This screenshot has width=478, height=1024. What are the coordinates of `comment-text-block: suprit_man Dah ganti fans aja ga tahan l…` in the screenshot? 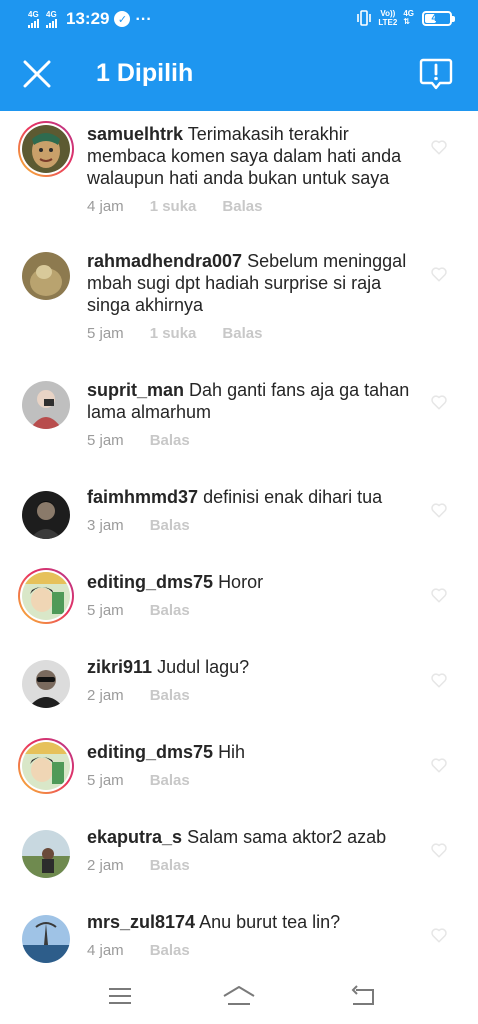 It's located at (250, 401).